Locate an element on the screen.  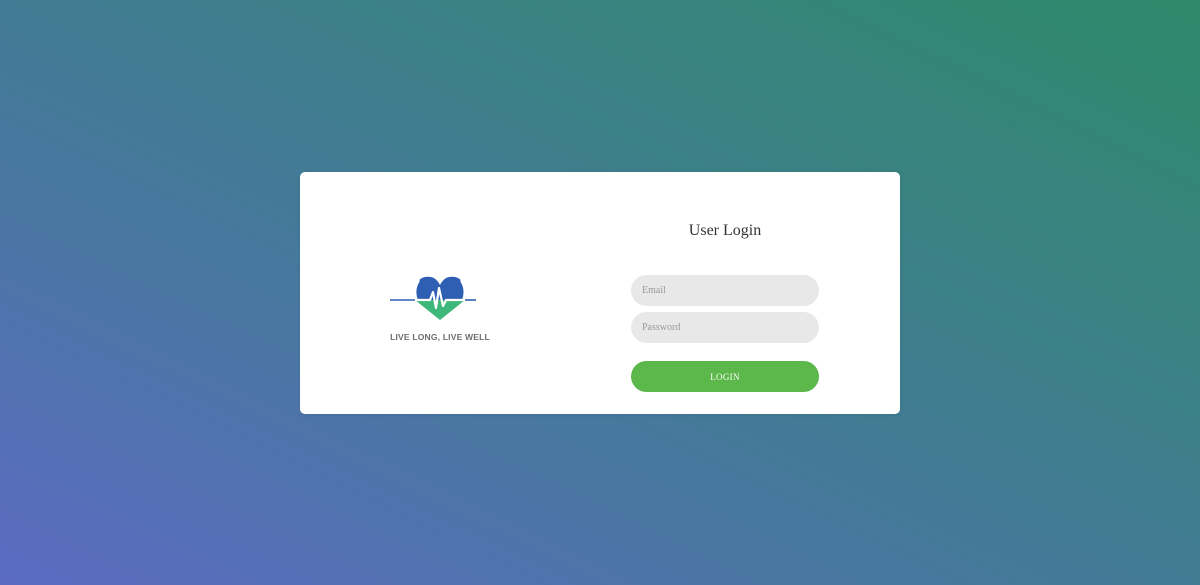
email-input is located at coordinates (725, 290).